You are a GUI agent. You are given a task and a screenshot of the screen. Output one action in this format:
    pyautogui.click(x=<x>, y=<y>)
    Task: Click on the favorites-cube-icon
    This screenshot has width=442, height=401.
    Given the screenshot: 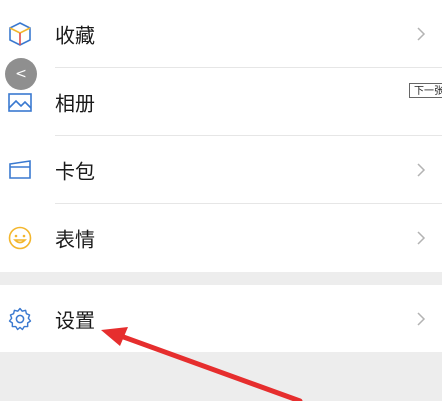 What is the action you would take?
    pyautogui.click(x=20, y=34)
    